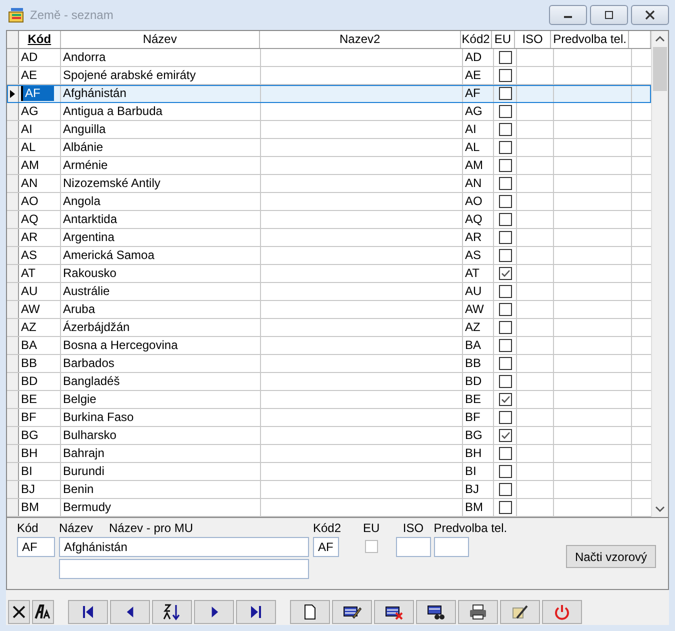  Describe the element at coordinates (476, 39) in the screenshot. I see `column-header: Kód2` at that location.